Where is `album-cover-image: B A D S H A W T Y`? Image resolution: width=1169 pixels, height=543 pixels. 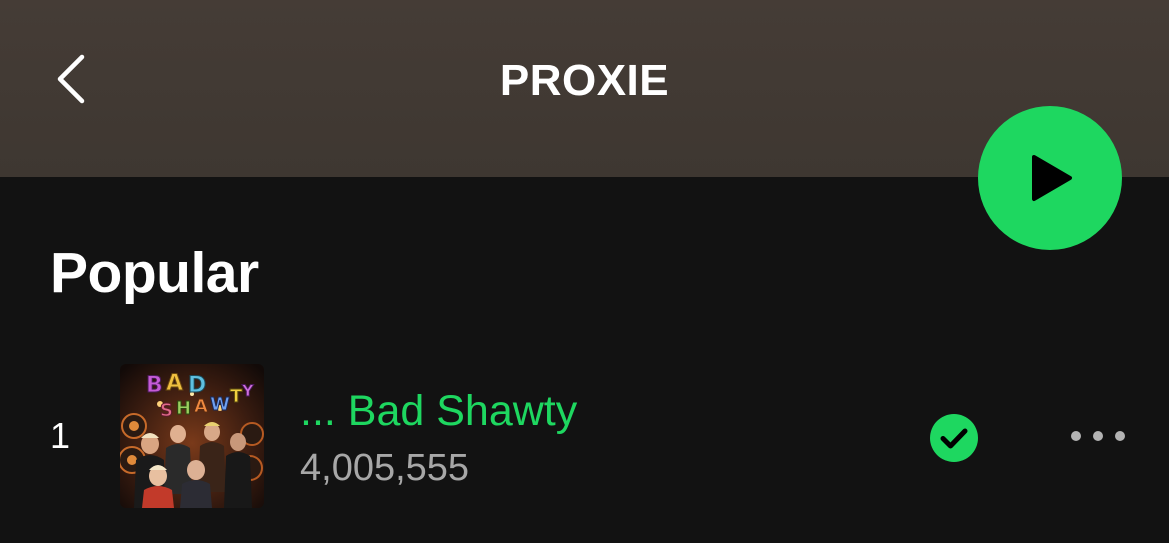 album-cover-image: B A D S H A W T Y is located at coordinates (192, 436).